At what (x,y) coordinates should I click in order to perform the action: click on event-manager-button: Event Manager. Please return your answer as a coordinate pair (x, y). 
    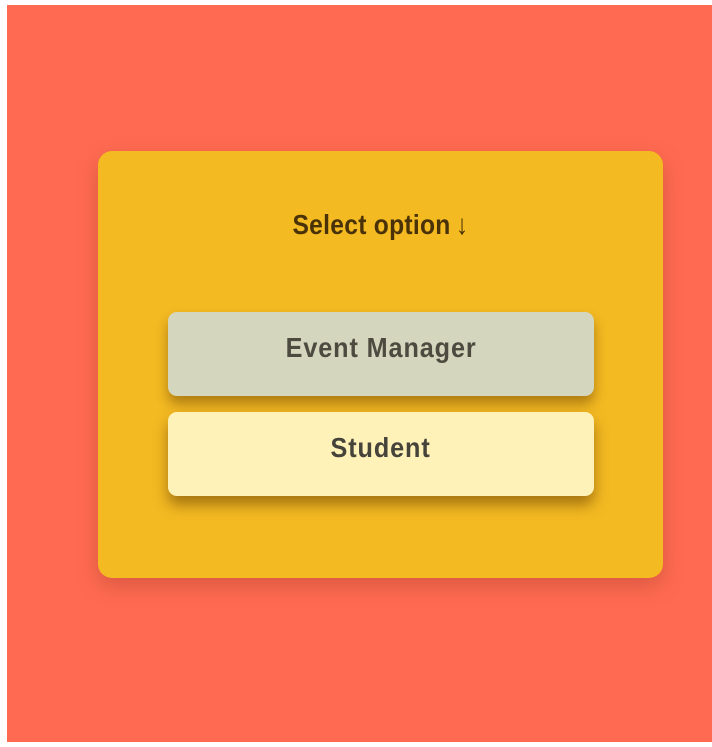
    Looking at the image, I should click on (381, 354).